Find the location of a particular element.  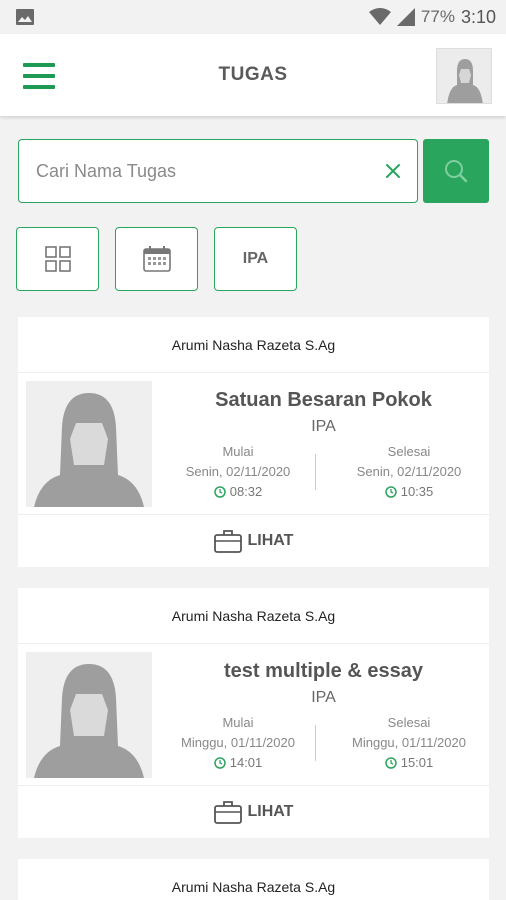

start-time: 14:01 is located at coordinates (246, 762).